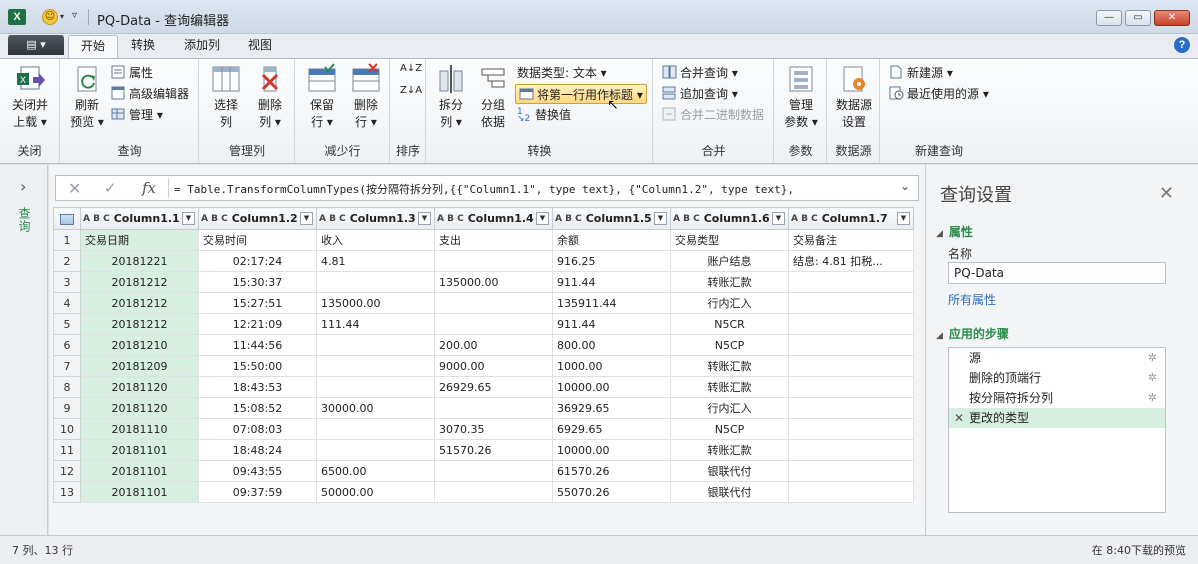 This screenshot has width=1198, height=564. I want to click on commit-formula-icon: ✓, so click(110, 188).